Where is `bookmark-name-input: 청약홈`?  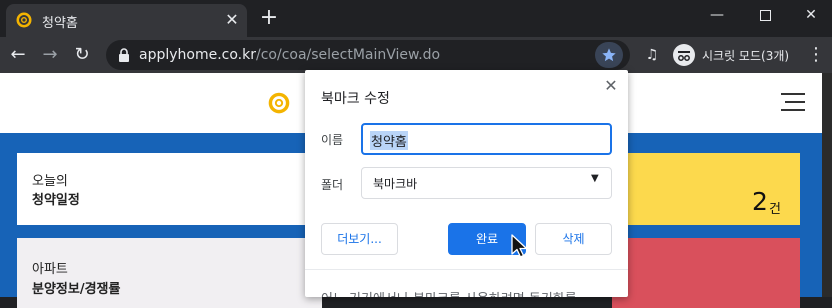 bookmark-name-input: 청약홈 is located at coordinates (486, 139).